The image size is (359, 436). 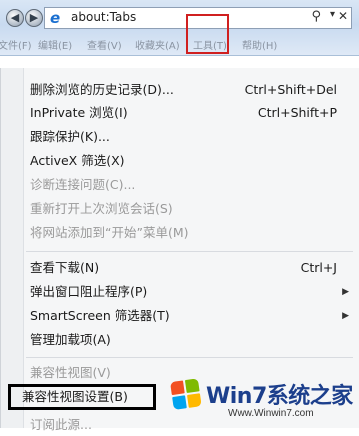 I want to click on menu-bar: 文件(F) 编辑(E) 查看(V) 收藏夹(A) 工具(T) 帮助(H), so click(x=179, y=43).